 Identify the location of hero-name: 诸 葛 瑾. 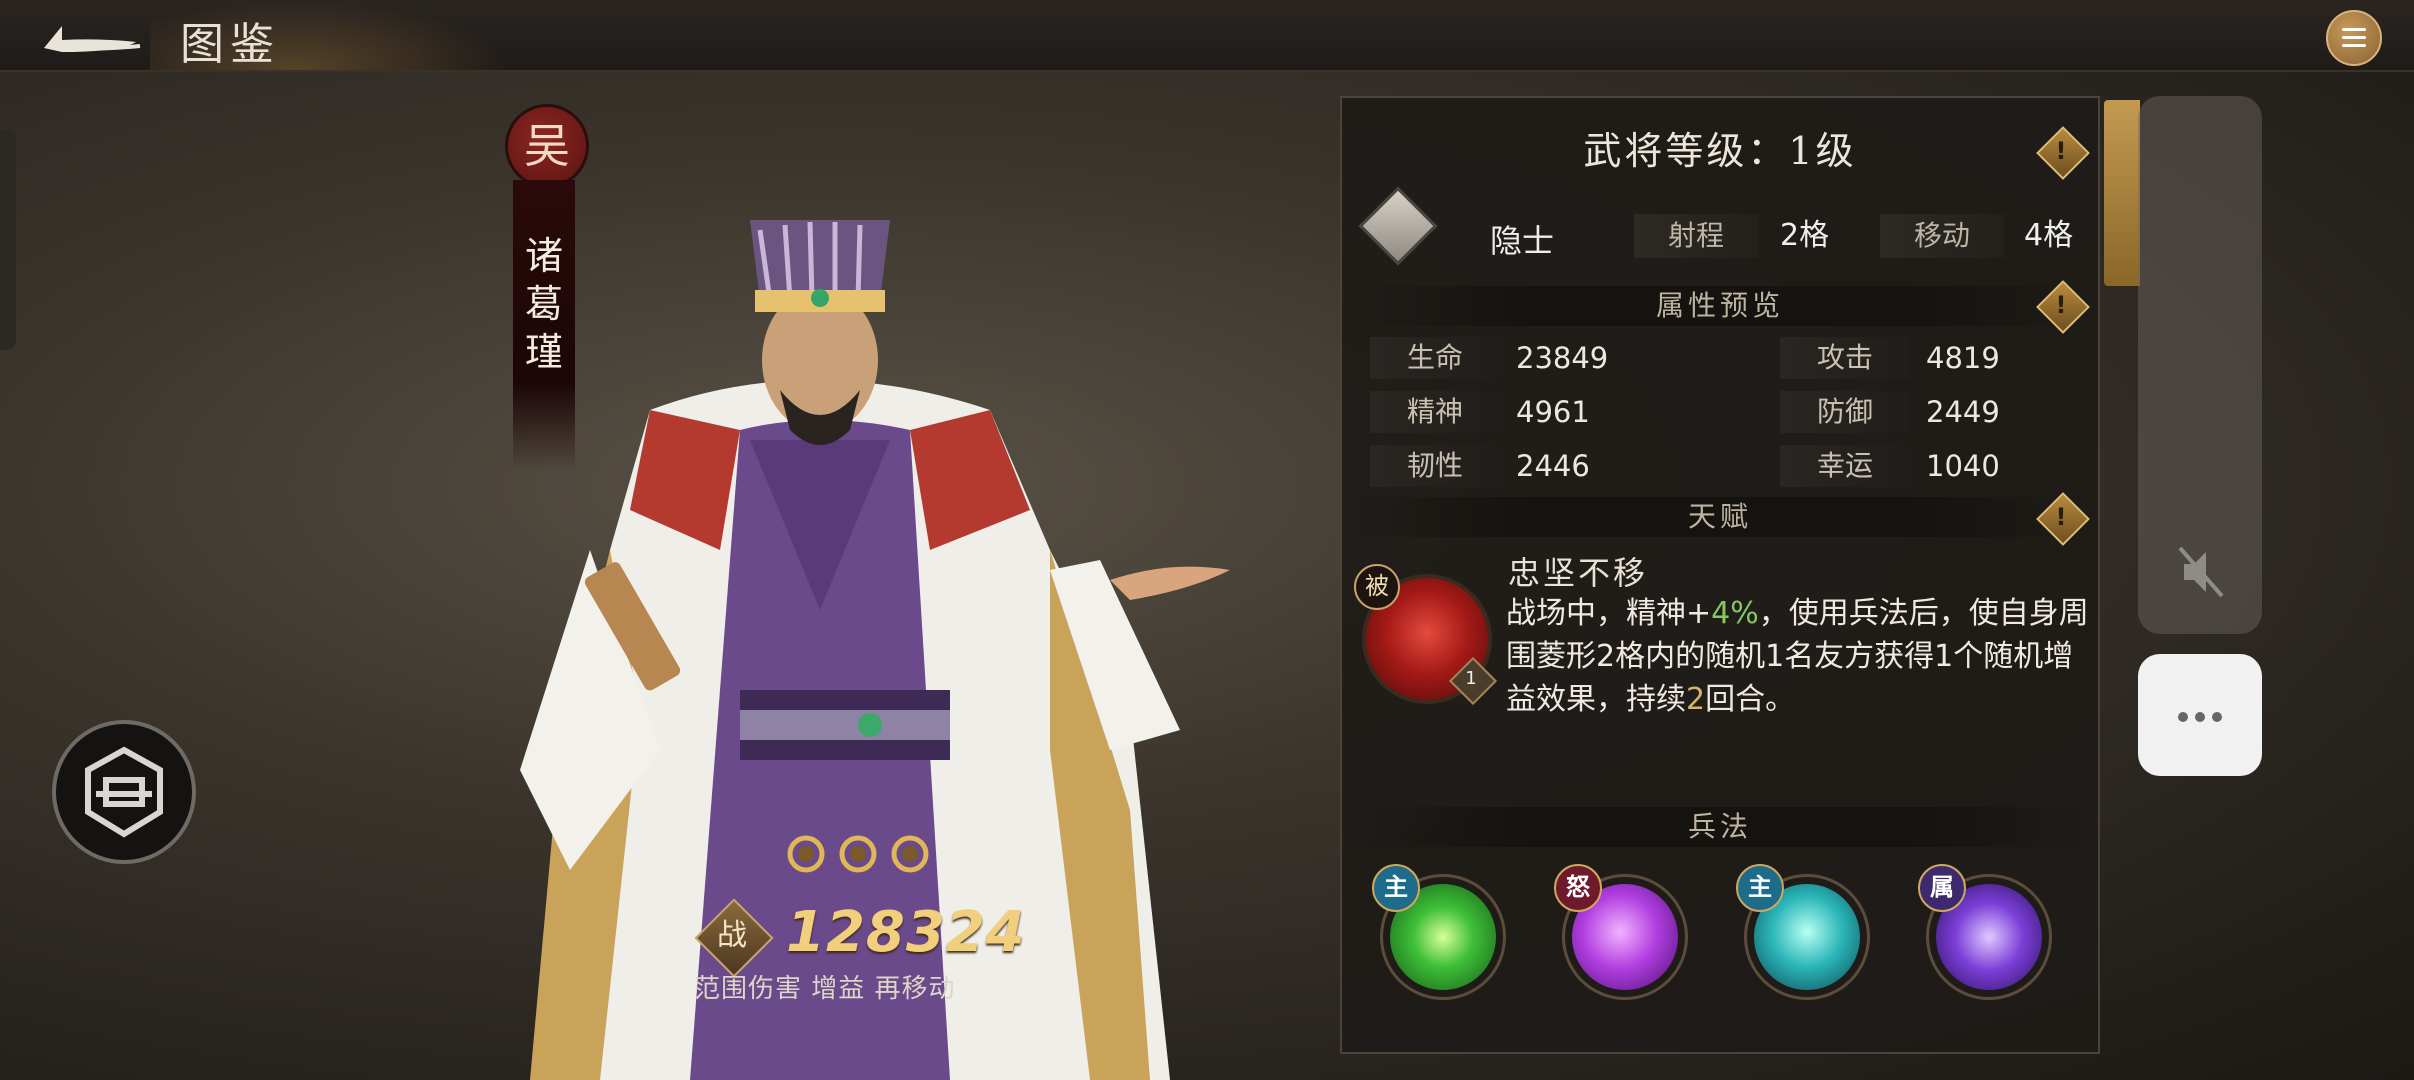
(544, 304).